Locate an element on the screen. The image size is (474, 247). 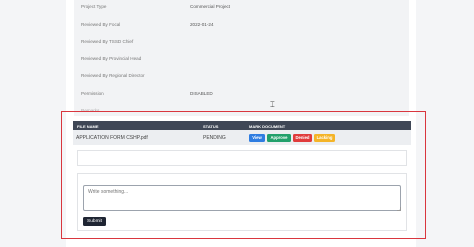
lacking-button: Lacking is located at coordinates (324, 137).